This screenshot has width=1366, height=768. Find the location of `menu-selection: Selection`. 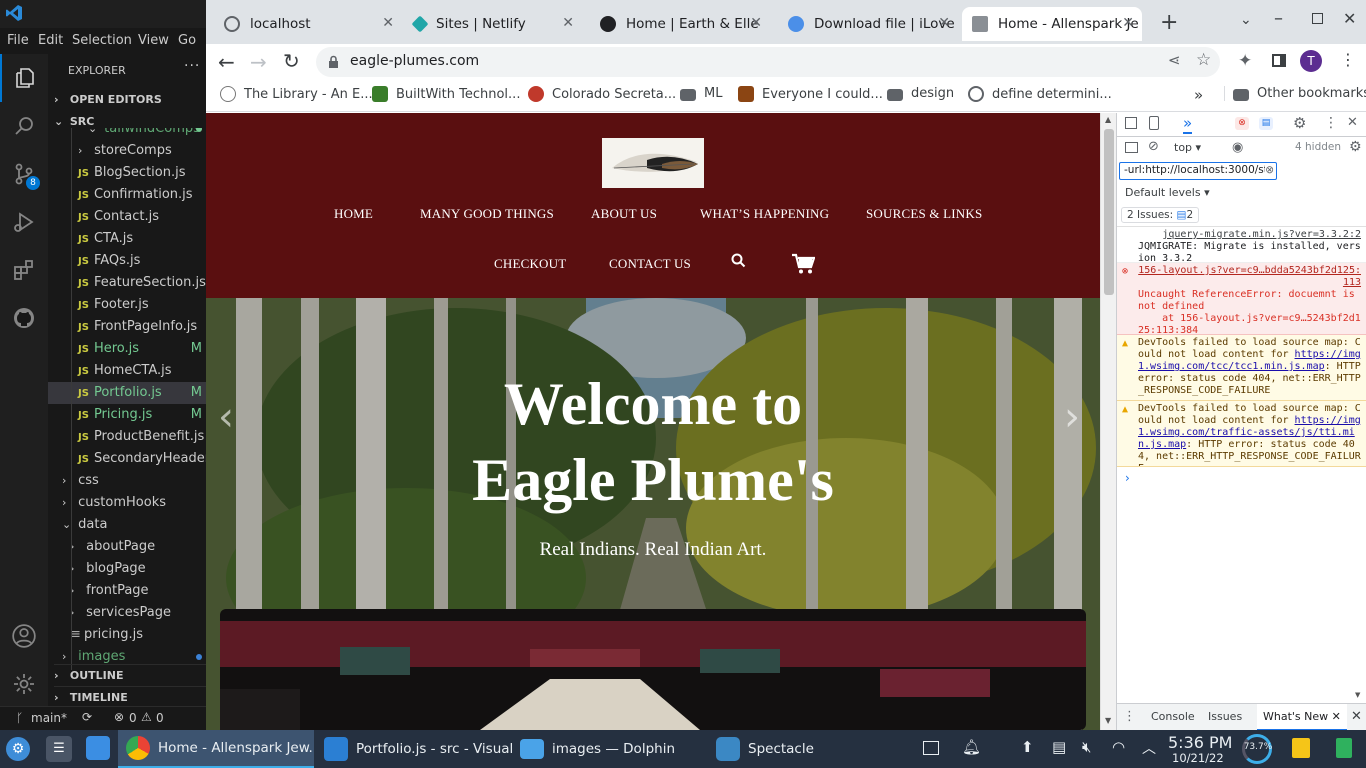

menu-selection: Selection is located at coordinates (102, 40).